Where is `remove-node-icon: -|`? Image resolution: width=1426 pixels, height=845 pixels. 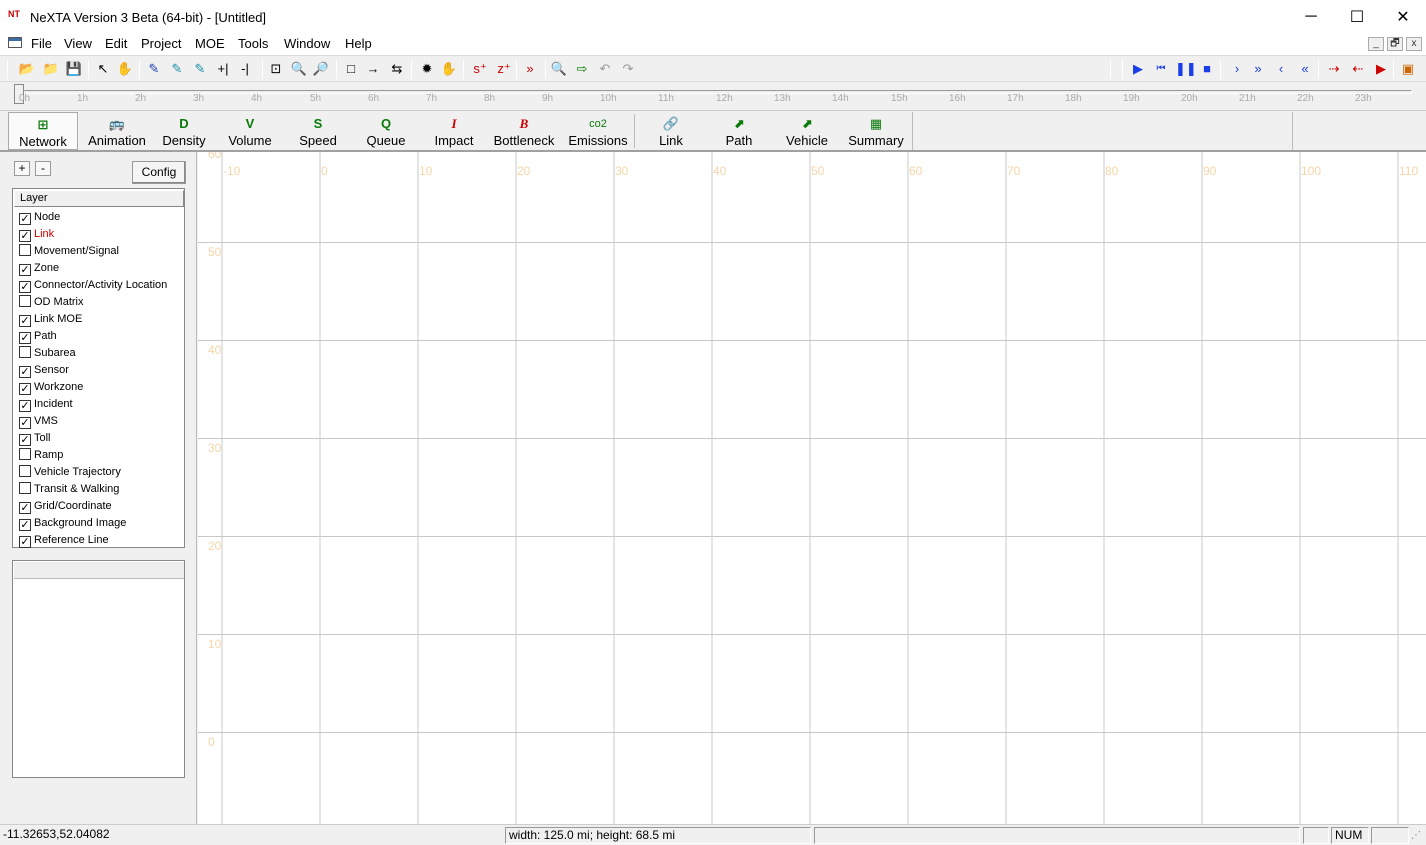 remove-node-icon: -| is located at coordinates (245, 69).